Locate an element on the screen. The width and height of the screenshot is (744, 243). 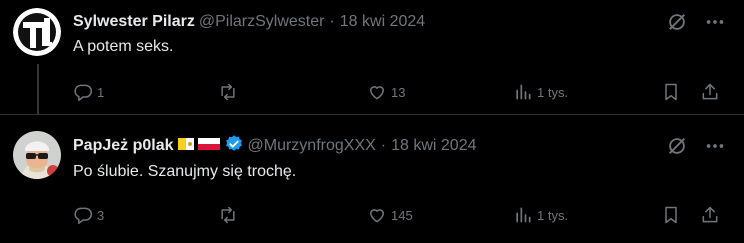
photo-avatar-icon is located at coordinates (37, 155).